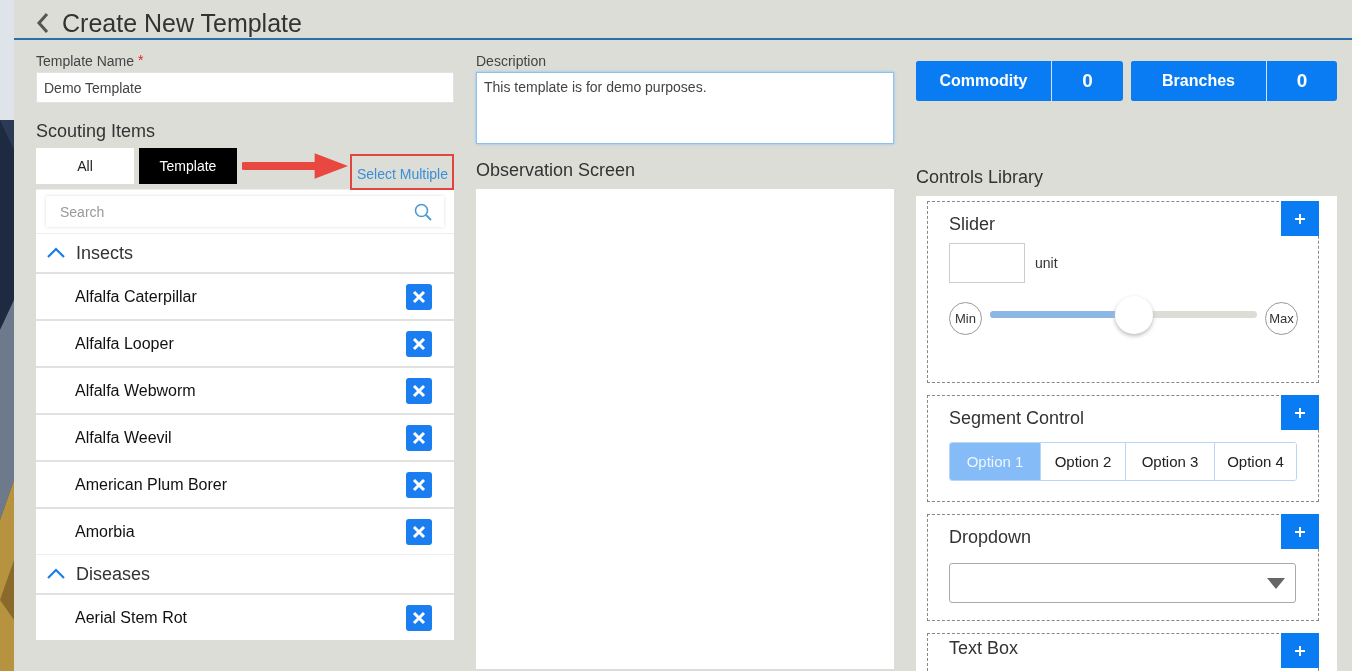 The height and width of the screenshot is (671, 1352). Describe the element at coordinates (151, 484) in the screenshot. I see `list-item: American Plum Borer` at that location.